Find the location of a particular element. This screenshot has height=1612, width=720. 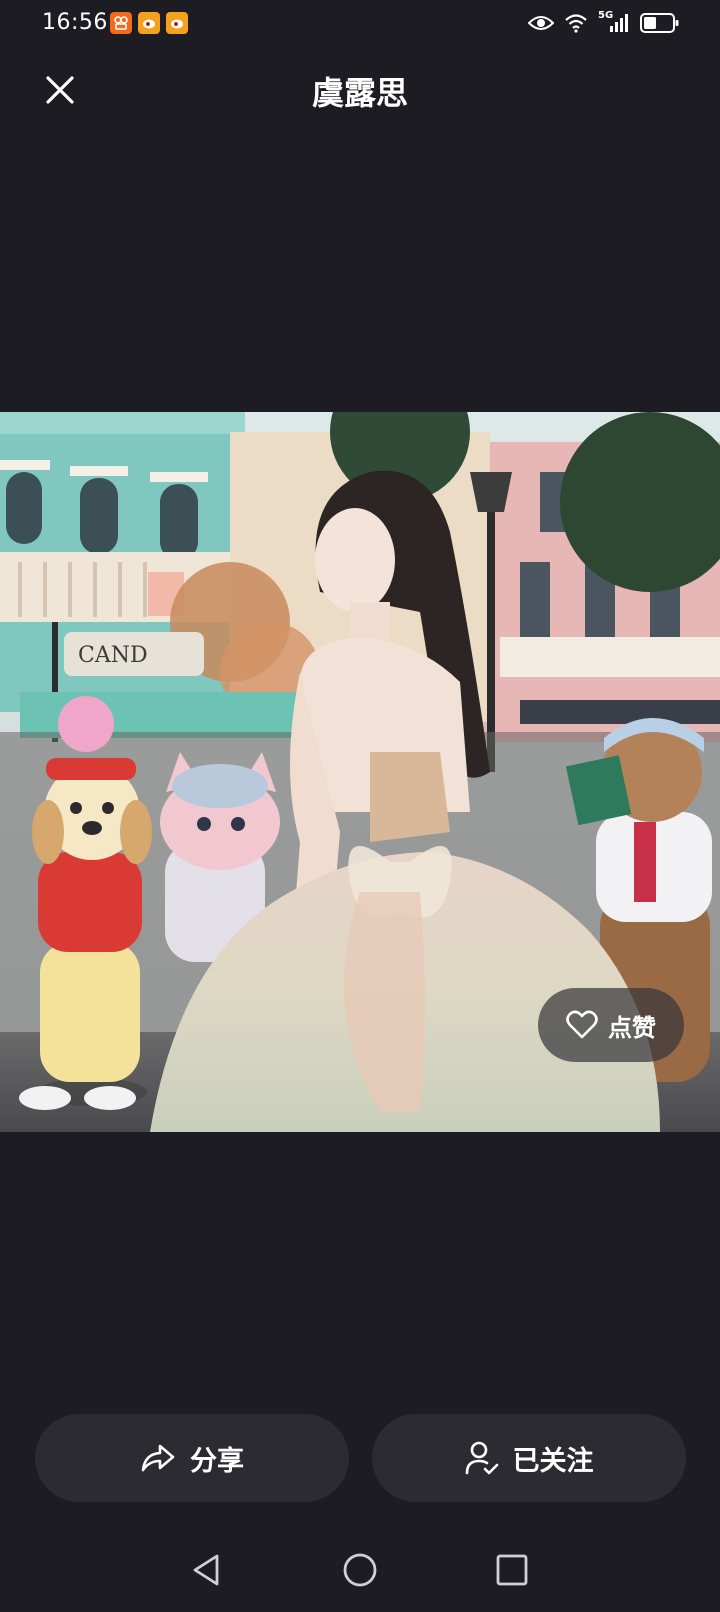

back-button is located at coordinates (206, 1570).